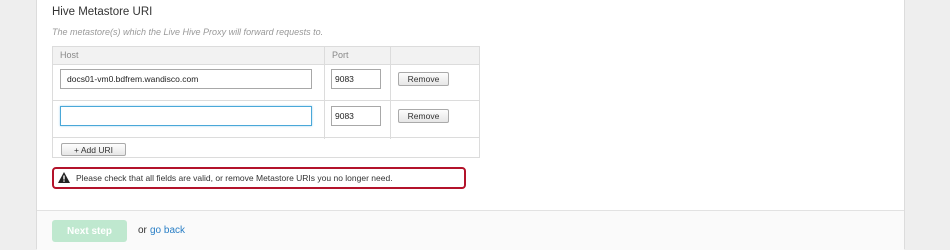 This screenshot has height=250, width=950. I want to click on wizard-footer: Next step or go back, so click(470, 230).